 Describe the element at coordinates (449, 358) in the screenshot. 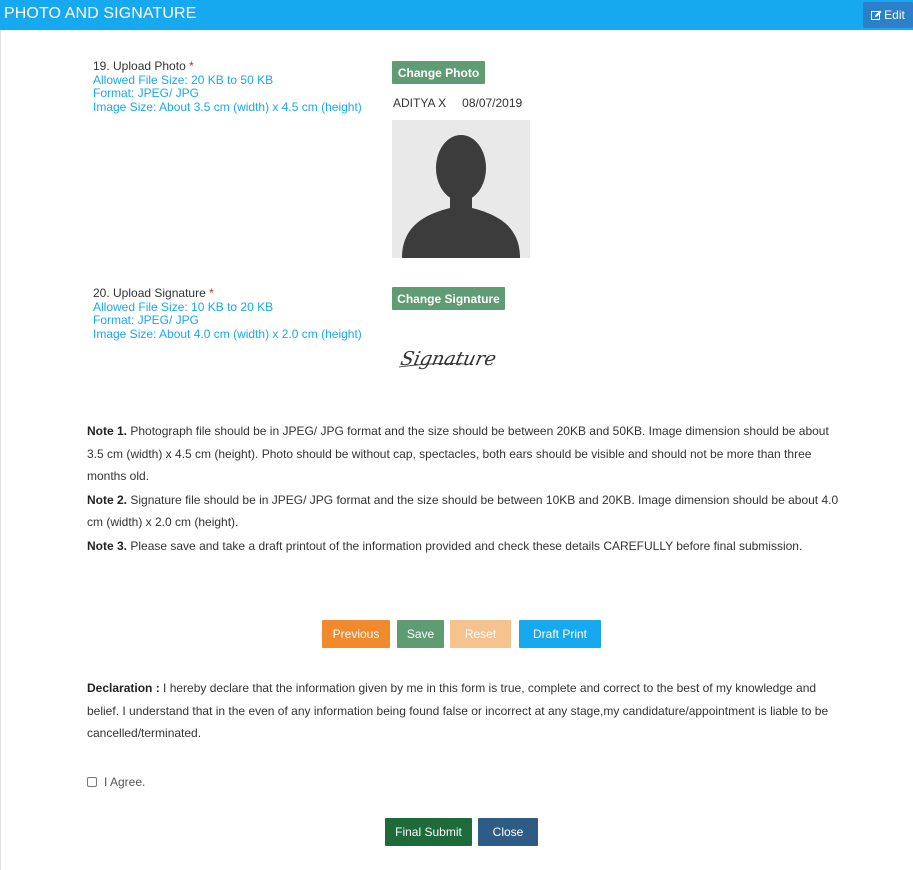

I see `signature-image-text: Signature` at that location.